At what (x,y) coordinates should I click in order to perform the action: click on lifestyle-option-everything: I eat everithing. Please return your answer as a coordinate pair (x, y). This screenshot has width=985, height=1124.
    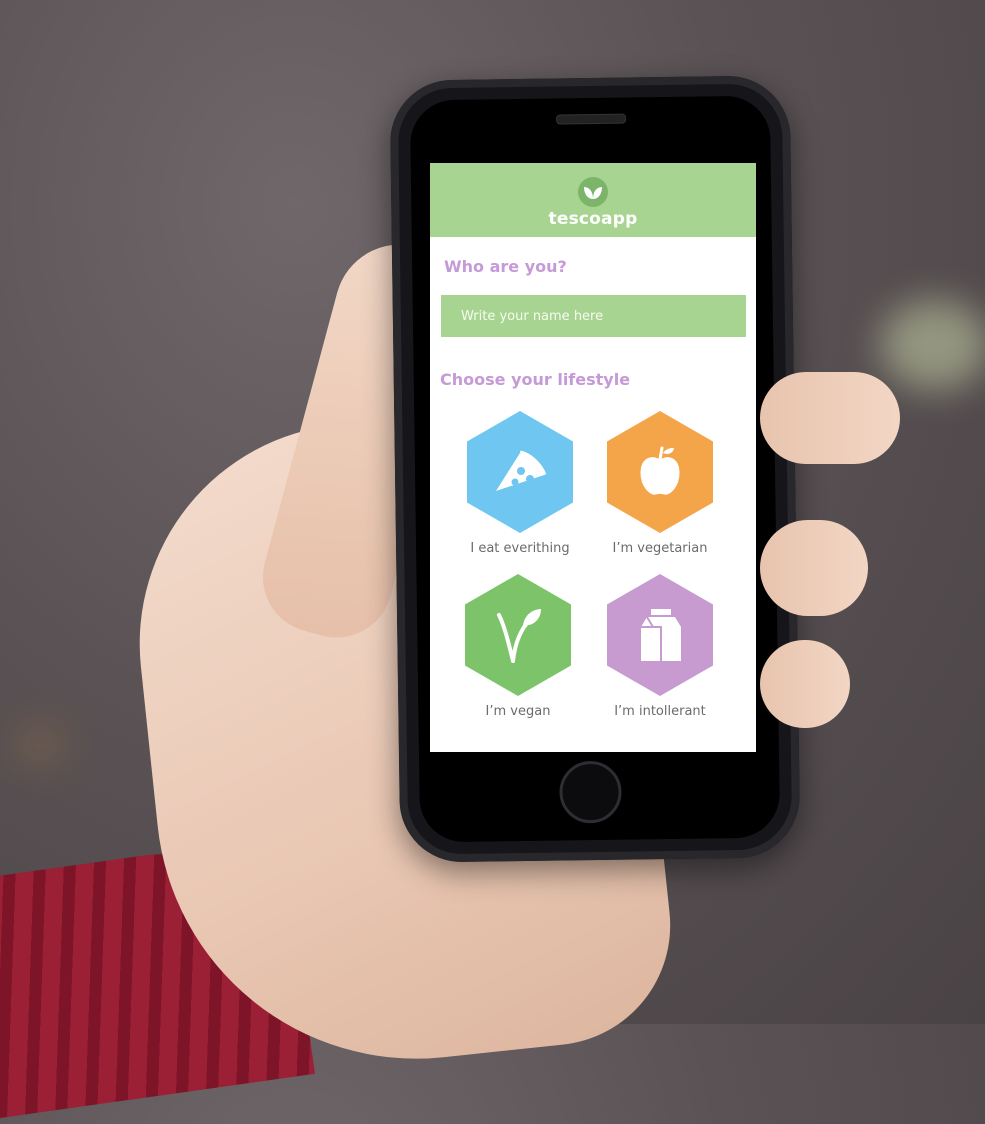
    Looking at the image, I should click on (520, 483).